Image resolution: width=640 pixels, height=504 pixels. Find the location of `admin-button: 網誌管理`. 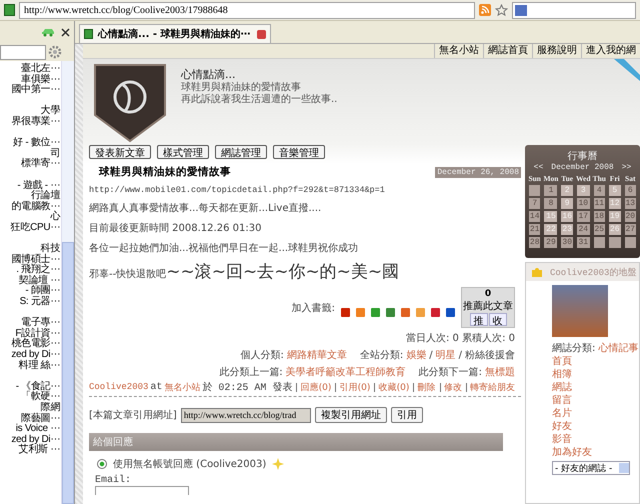

admin-button: 網誌管理 is located at coordinates (241, 152).